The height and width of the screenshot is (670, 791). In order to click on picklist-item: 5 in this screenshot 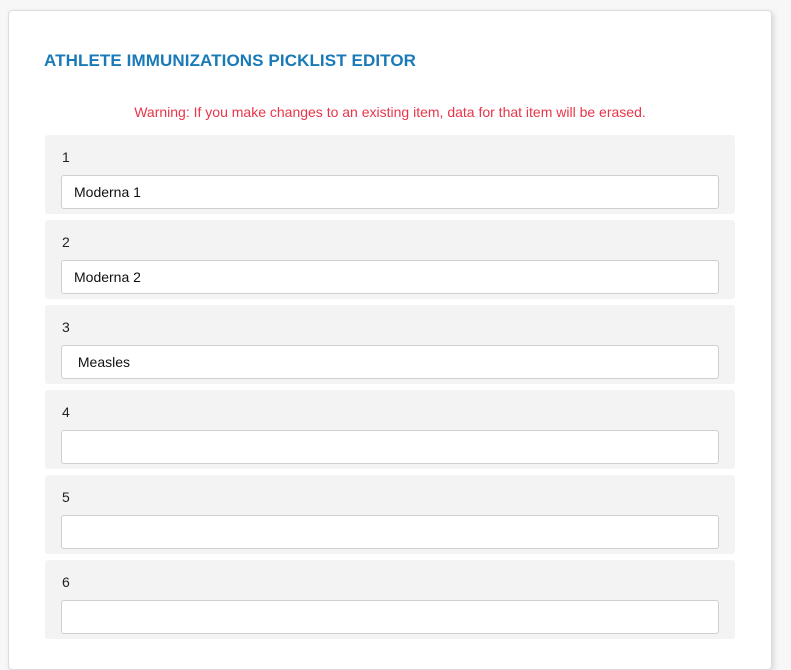, I will do `click(390, 514)`.